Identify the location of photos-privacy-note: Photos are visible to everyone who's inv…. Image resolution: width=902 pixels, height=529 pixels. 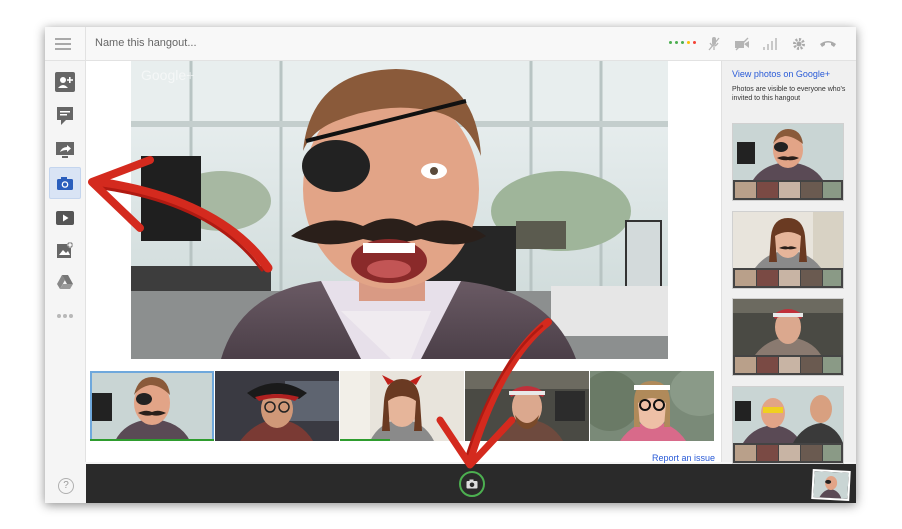
(789, 94).